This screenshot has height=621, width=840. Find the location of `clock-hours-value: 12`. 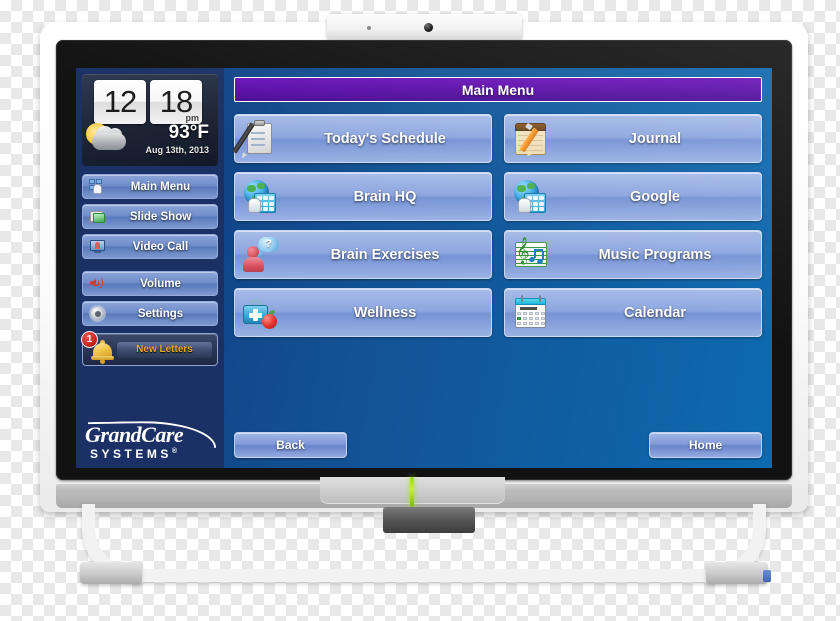

clock-hours-value: 12 is located at coordinates (120, 101).